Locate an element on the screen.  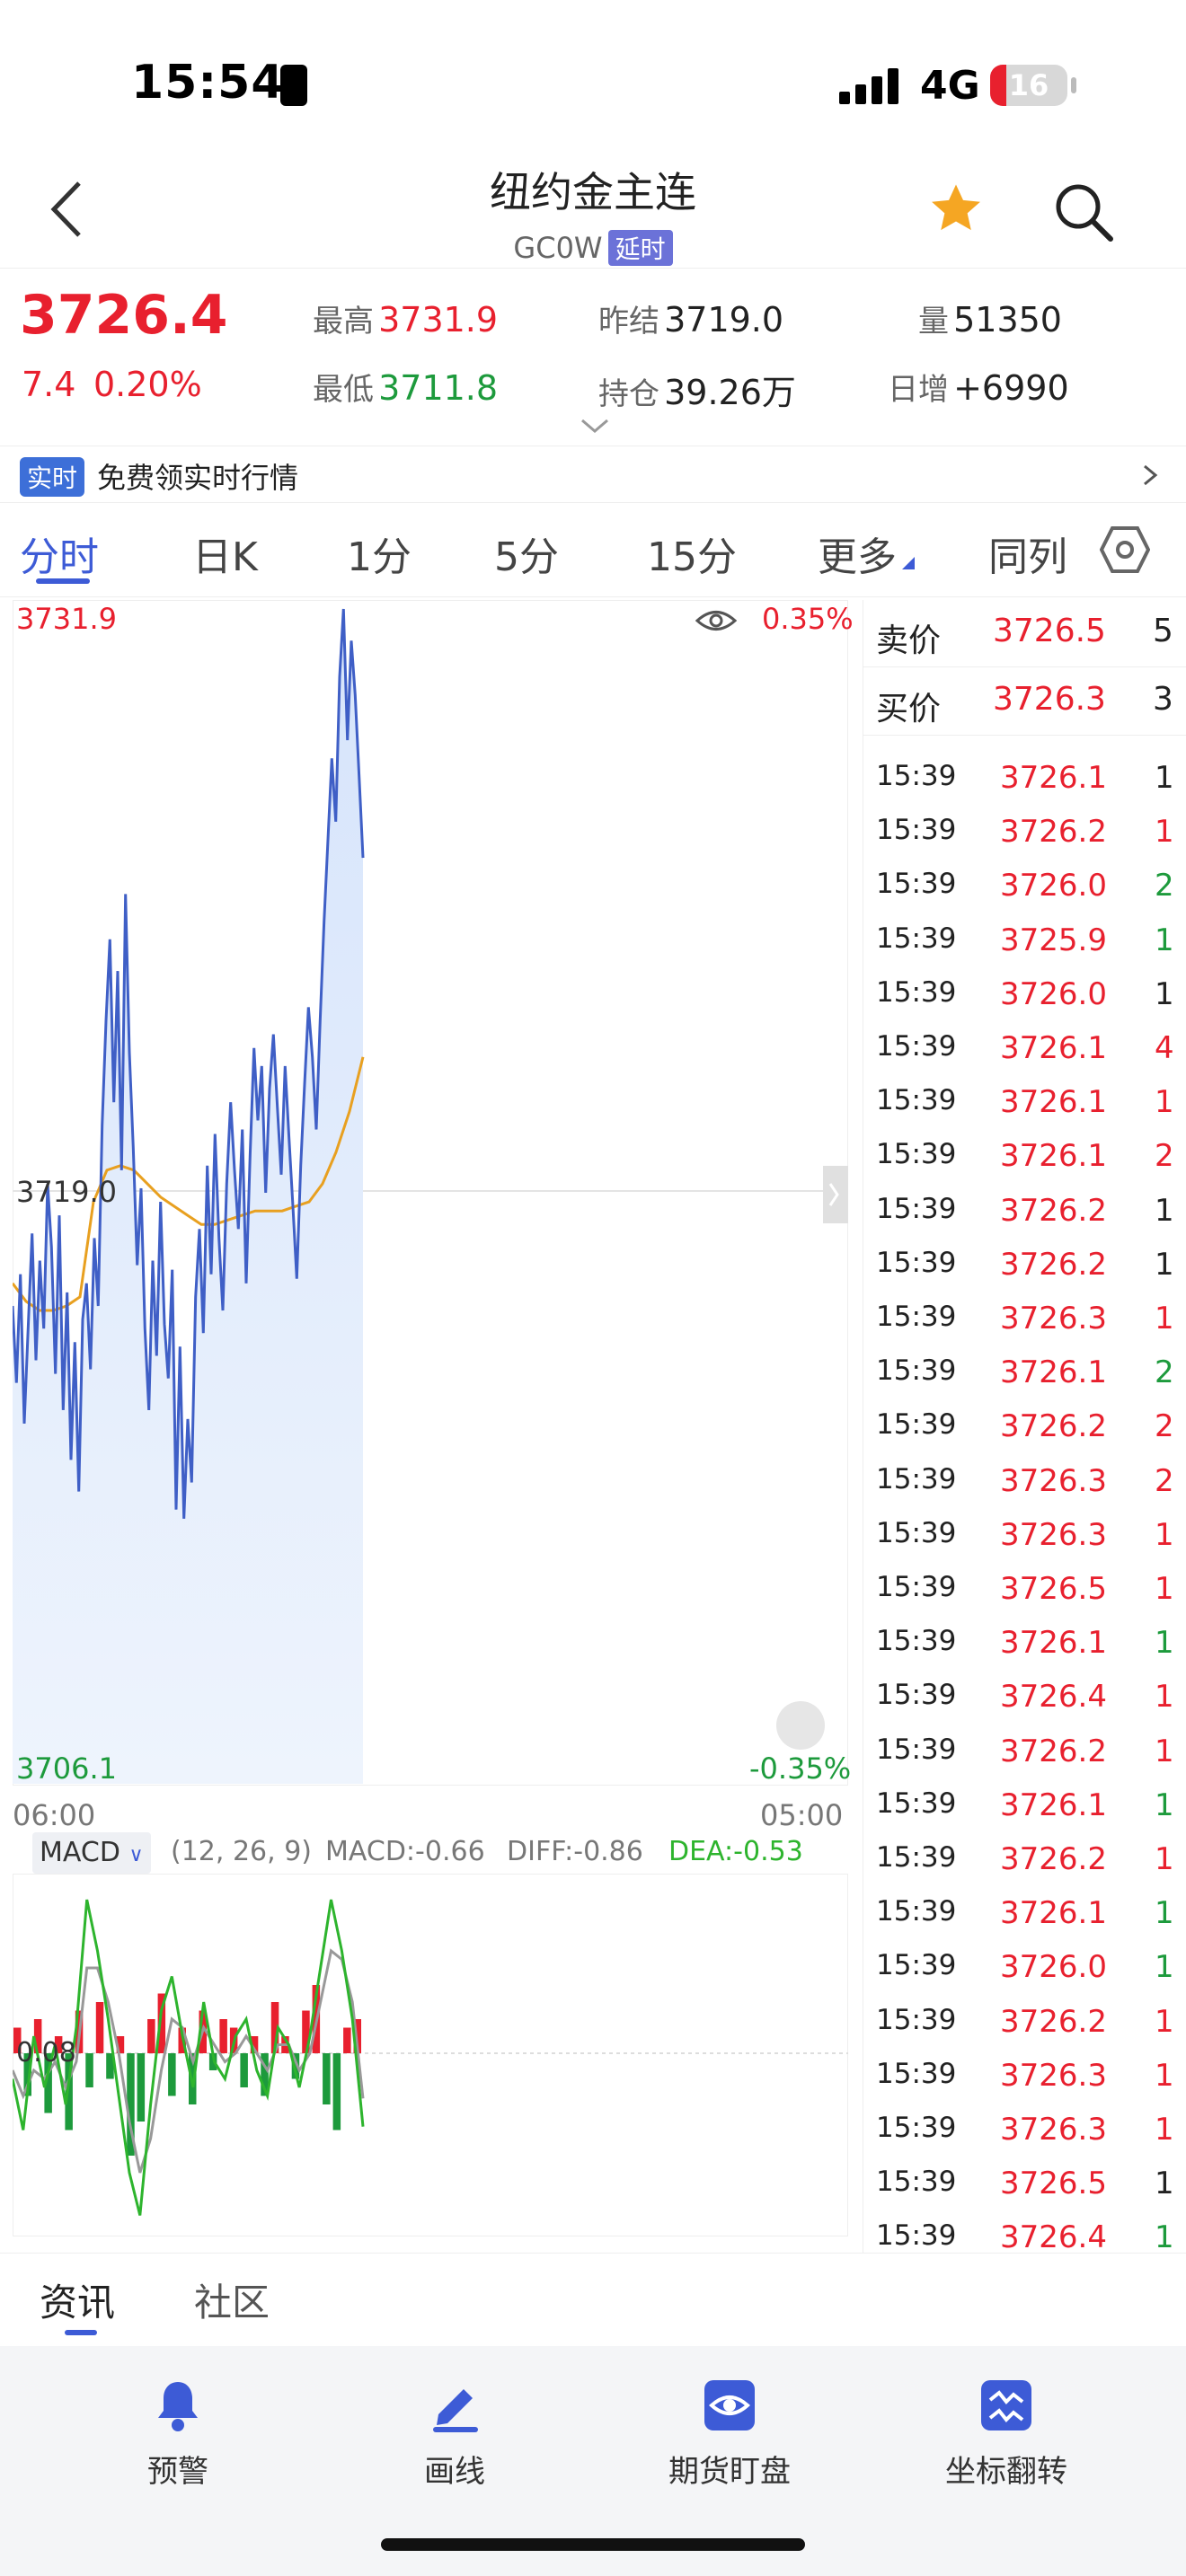
trade-row: 15:39 3726.1 2 is located at coordinates (1024, 1372).